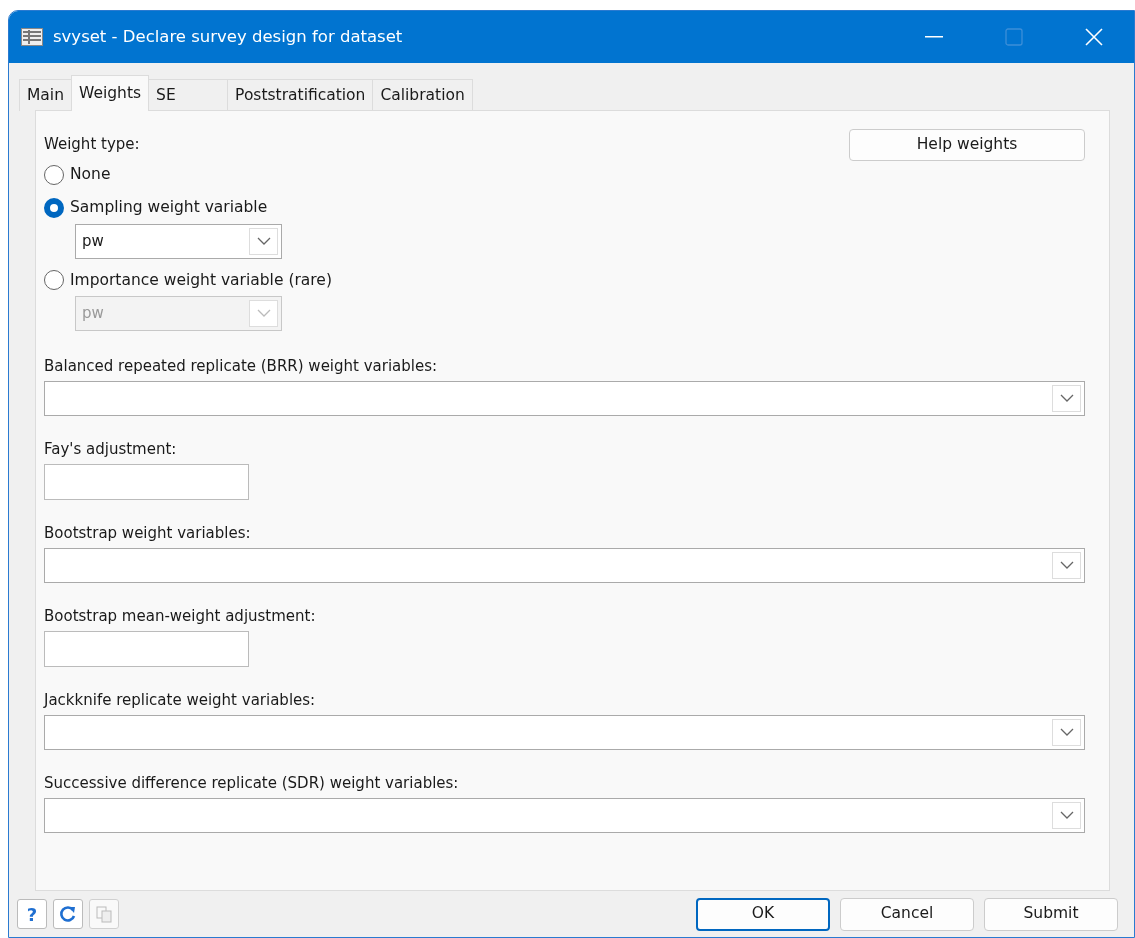 Image resolution: width=1135 pixels, height=938 pixels. What do you see at coordinates (180, 700) in the screenshot?
I see `field-label: Jackknife replicate weight variables:` at bounding box center [180, 700].